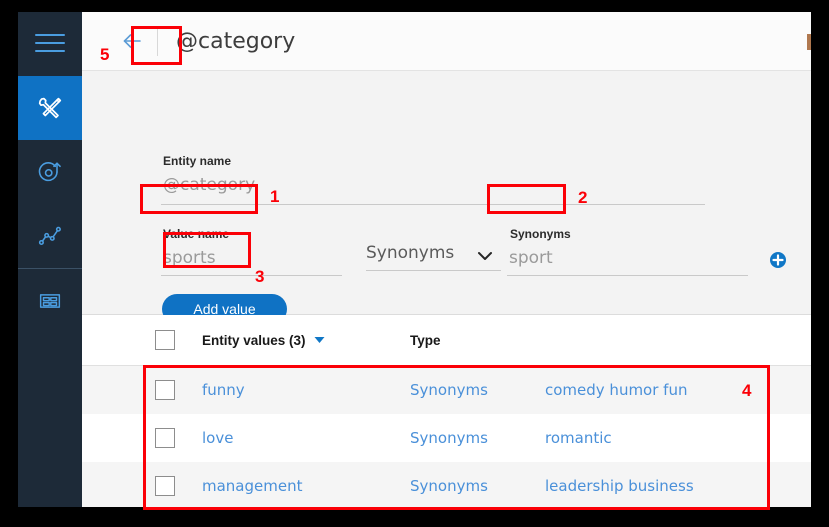 This screenshot has width=829, height=527. I want to click on value-type-select: Synonyms, so click(433, 257).